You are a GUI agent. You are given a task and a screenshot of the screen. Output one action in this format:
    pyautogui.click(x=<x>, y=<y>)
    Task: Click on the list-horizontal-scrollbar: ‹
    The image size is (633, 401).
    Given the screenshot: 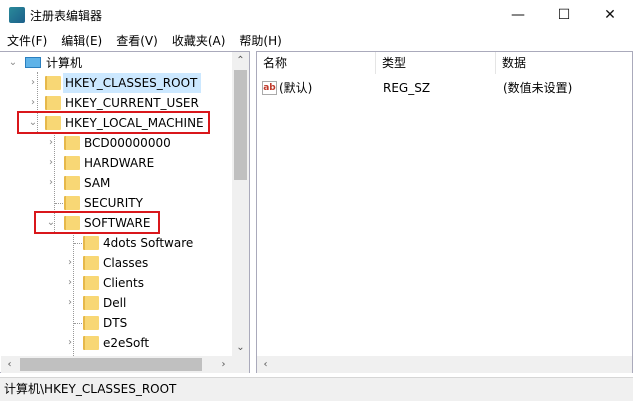 What is the action you would take?
    pyautogui.click(x=444, y=364)
    